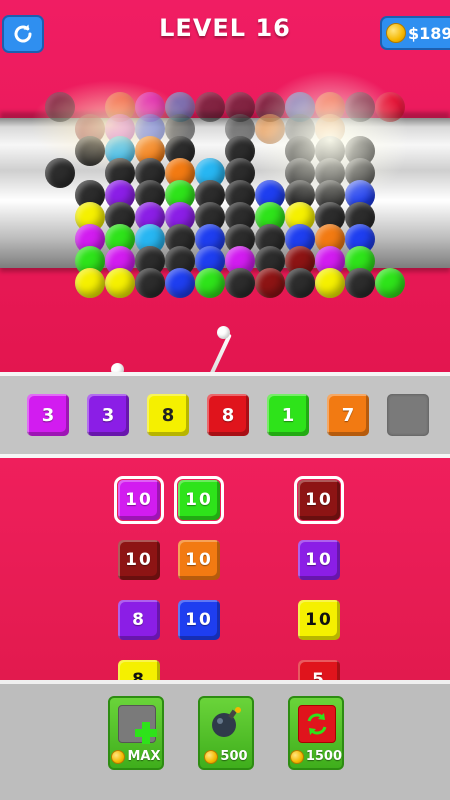 The width and height of the screenshot is (450, 800). What do you see at coordinates (234, 756) in the screenshot?
I see `powerup-cost: 500` at bounding box center [234, 756].